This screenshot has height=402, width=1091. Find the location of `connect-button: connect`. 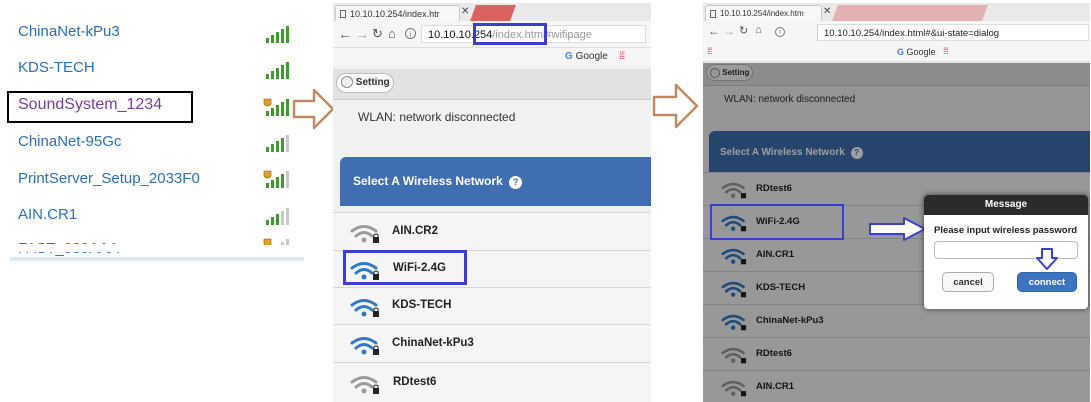

connect-button: connect is located at coordinates (1047, 282).